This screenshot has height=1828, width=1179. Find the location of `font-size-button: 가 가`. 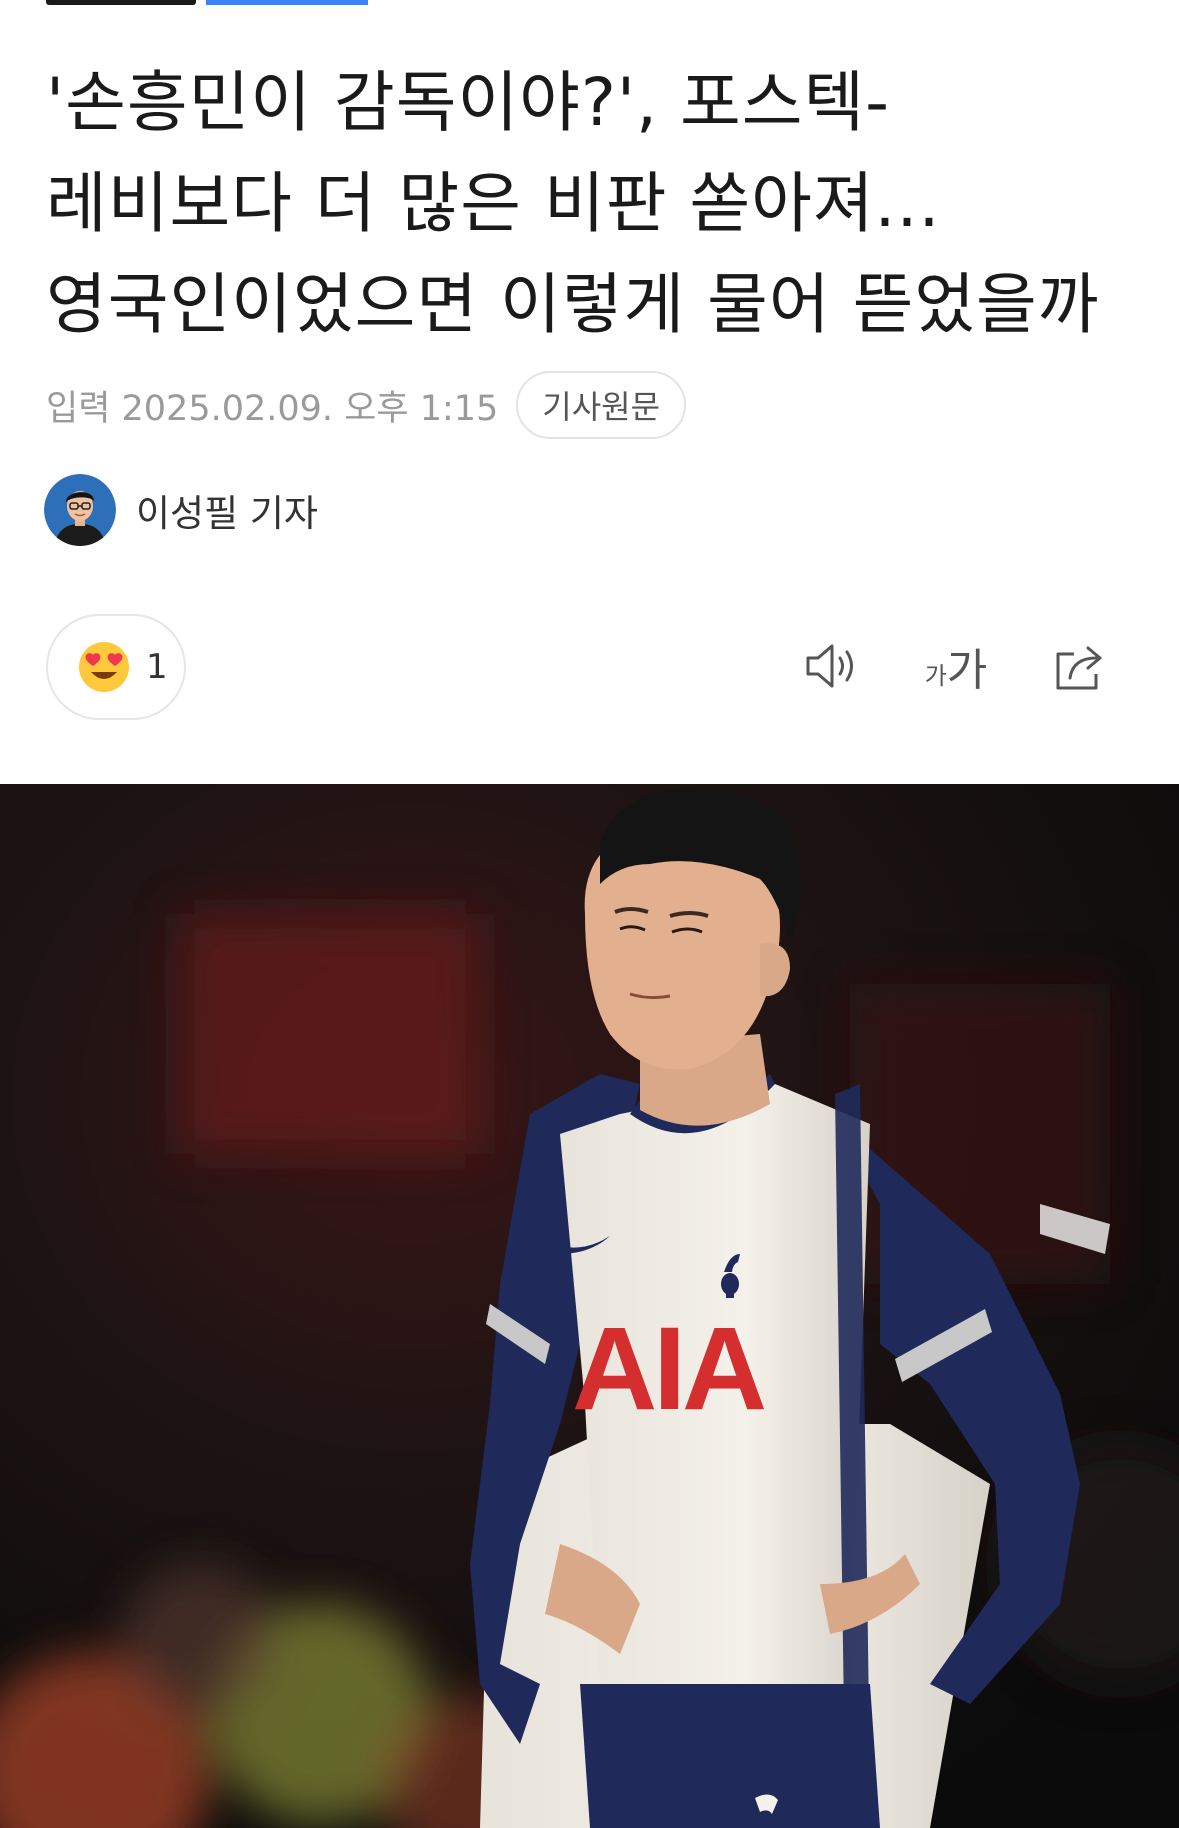

font-size-button: 가 가 is located at coordinates (956, 666).